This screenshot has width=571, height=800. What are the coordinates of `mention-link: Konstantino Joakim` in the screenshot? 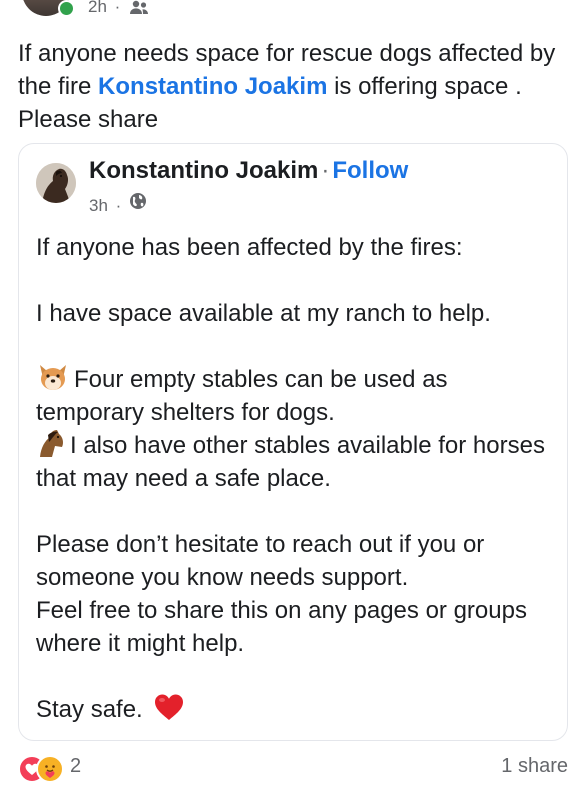 It's located at (212, 86).